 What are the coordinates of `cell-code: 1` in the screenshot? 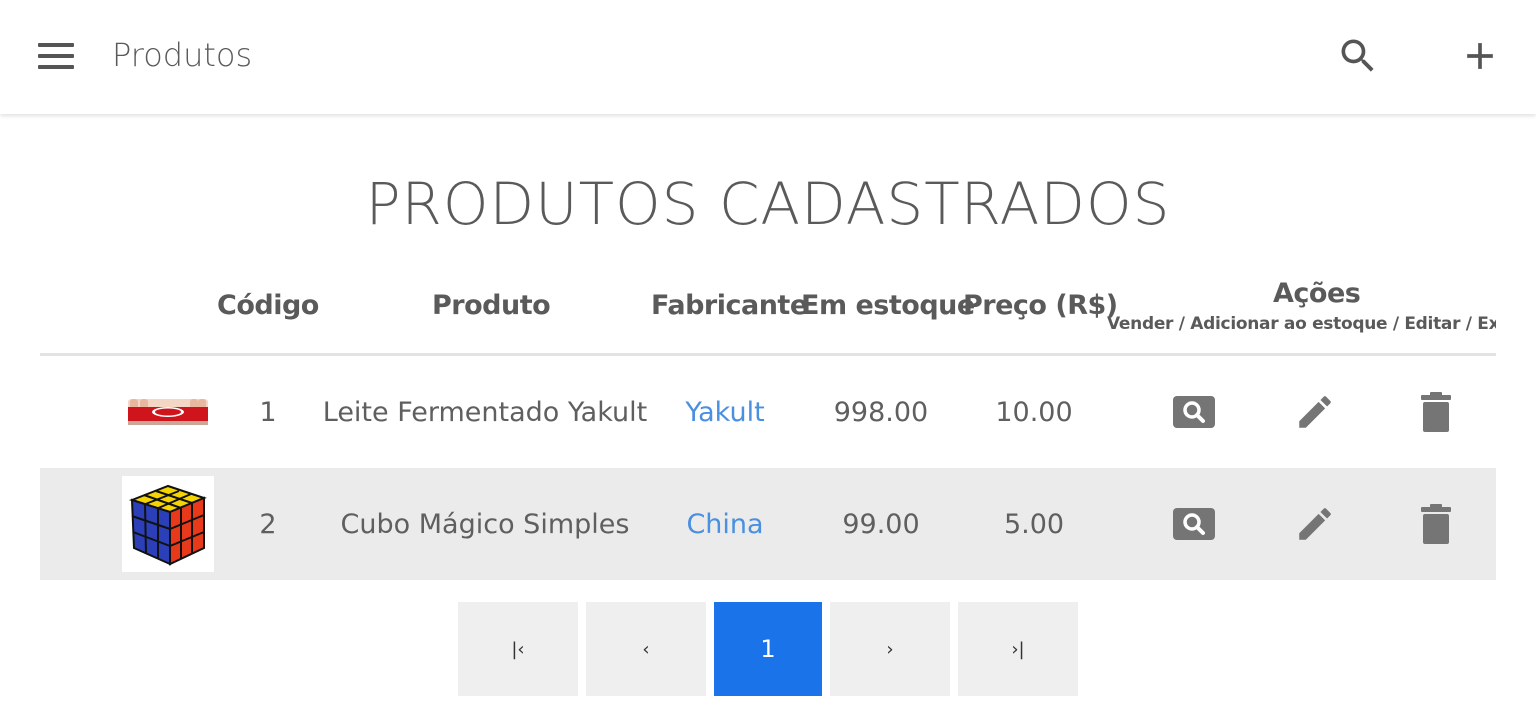 It's located at (268, 412).